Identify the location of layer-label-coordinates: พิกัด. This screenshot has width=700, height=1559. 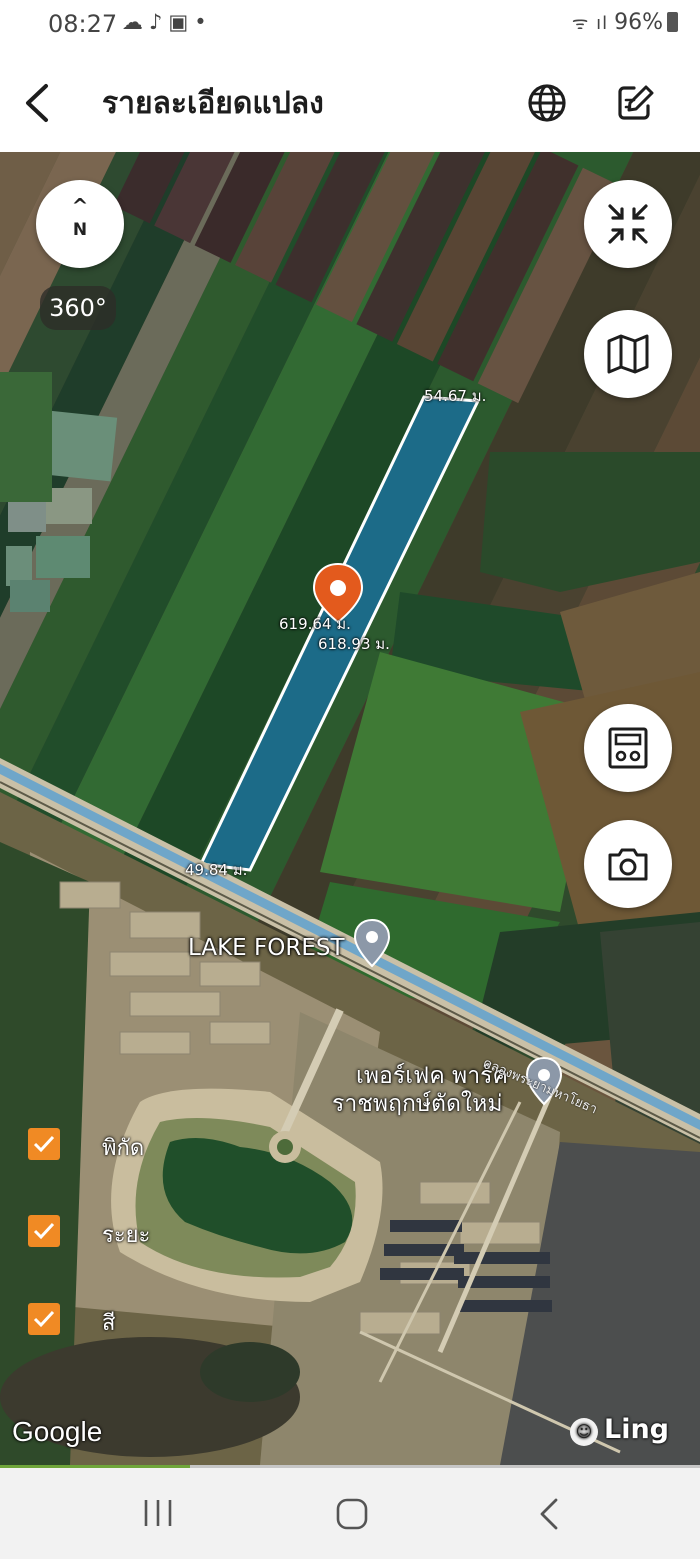
(123, 1148).